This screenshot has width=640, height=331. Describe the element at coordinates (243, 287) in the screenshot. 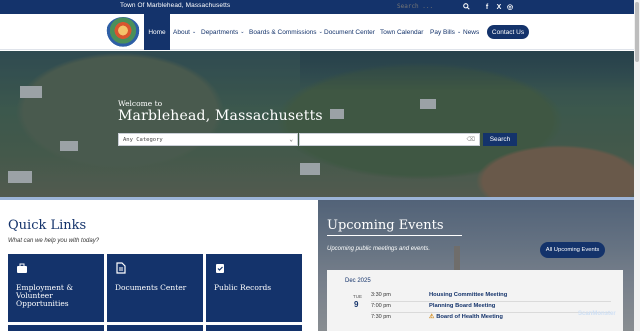

I see `tile-label: Public Records` at that location.